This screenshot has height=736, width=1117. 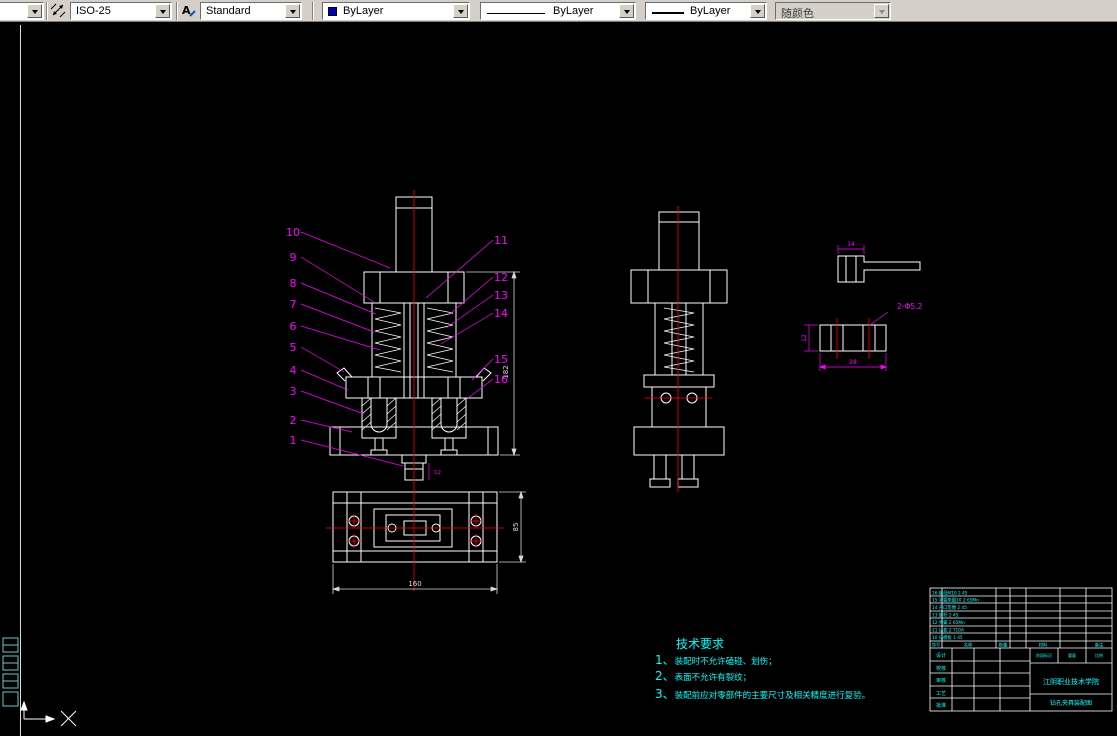 I want to click on svg-text: 校核, so click(x=941, y=668).